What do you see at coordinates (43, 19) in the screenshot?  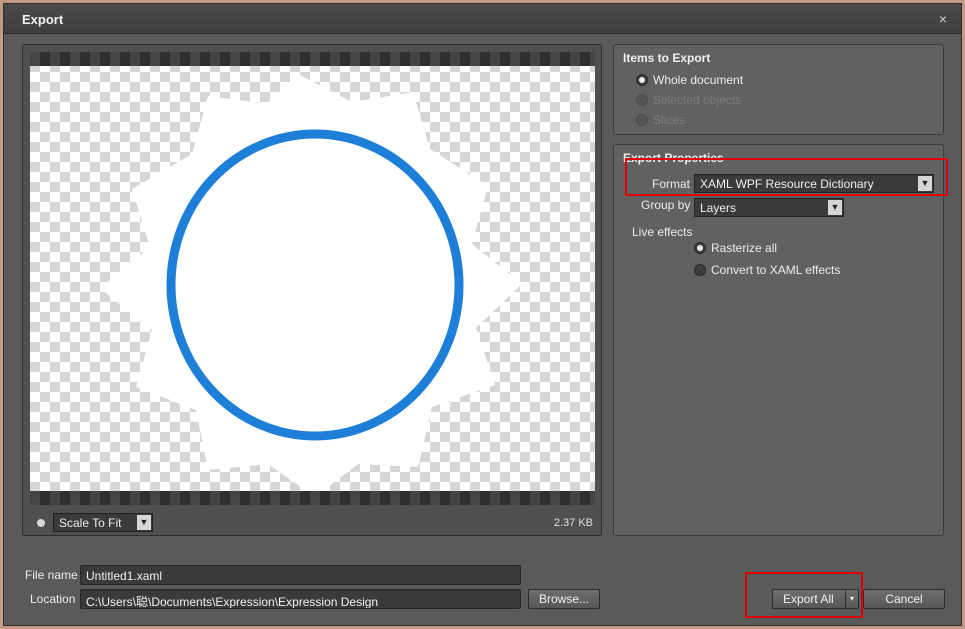 I see `dialog-title: Export` at bounding box center [43, 19].